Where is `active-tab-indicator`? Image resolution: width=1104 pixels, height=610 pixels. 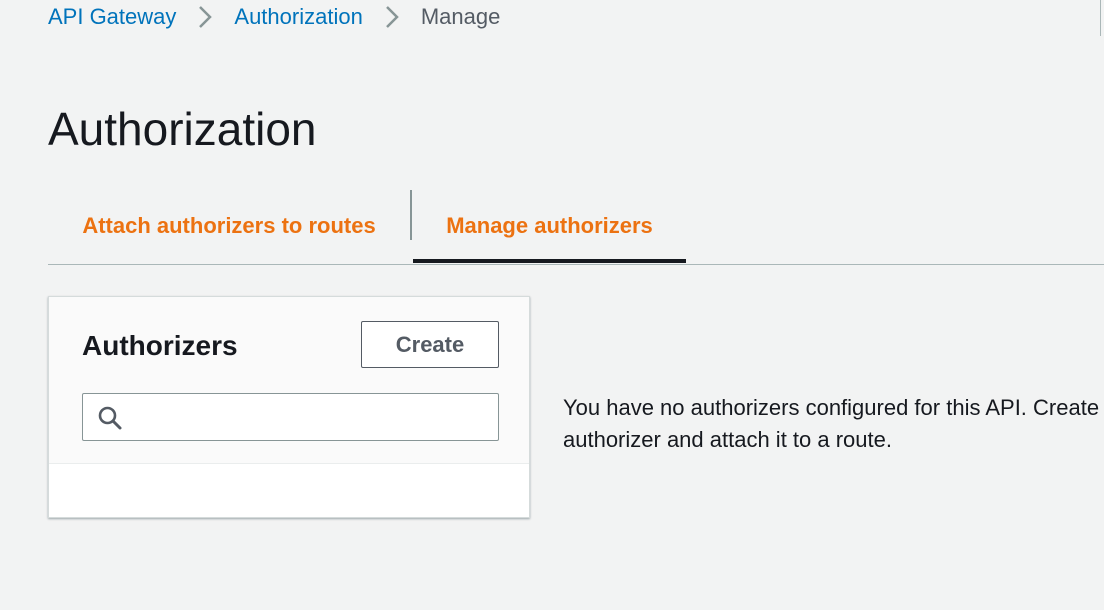 active-tab-indicator is located at coordinates (549, 261).